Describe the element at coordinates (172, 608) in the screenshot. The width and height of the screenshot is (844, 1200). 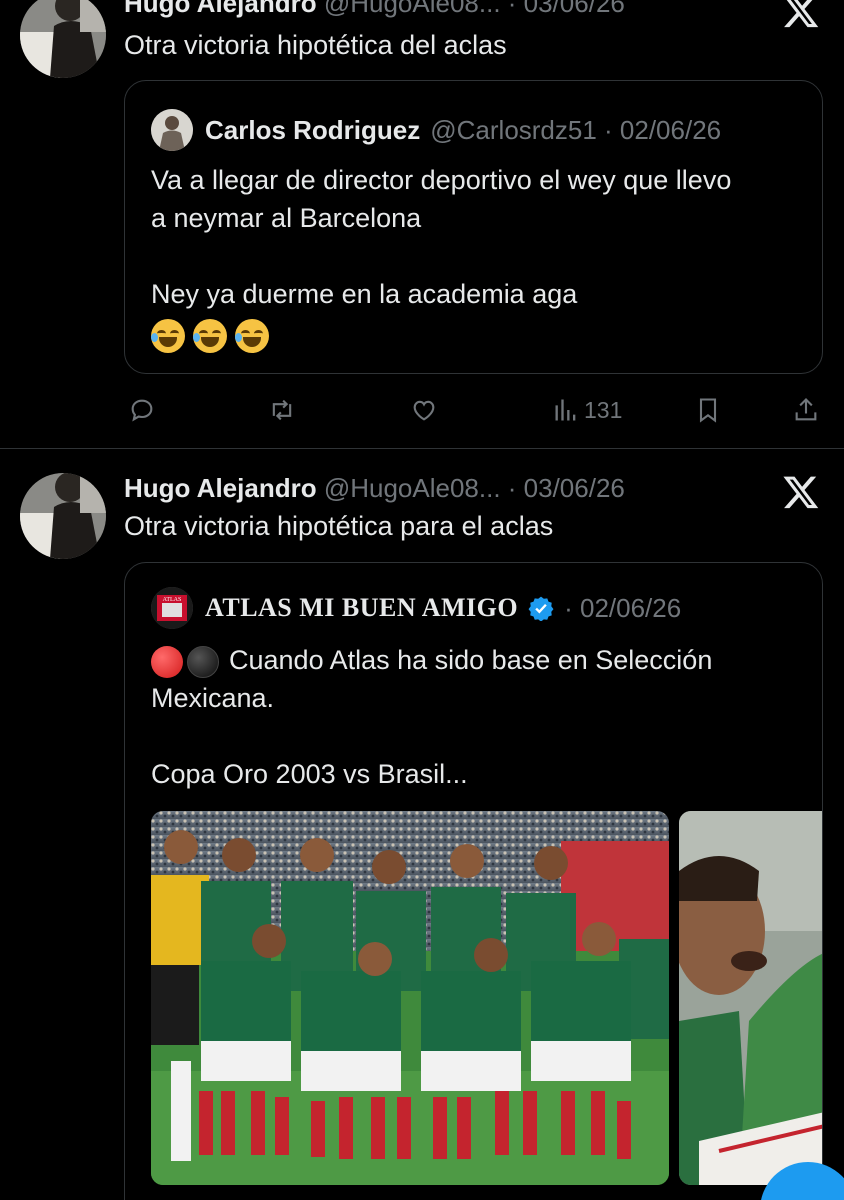
I see `quote-avatar: ATLAS` at that location.